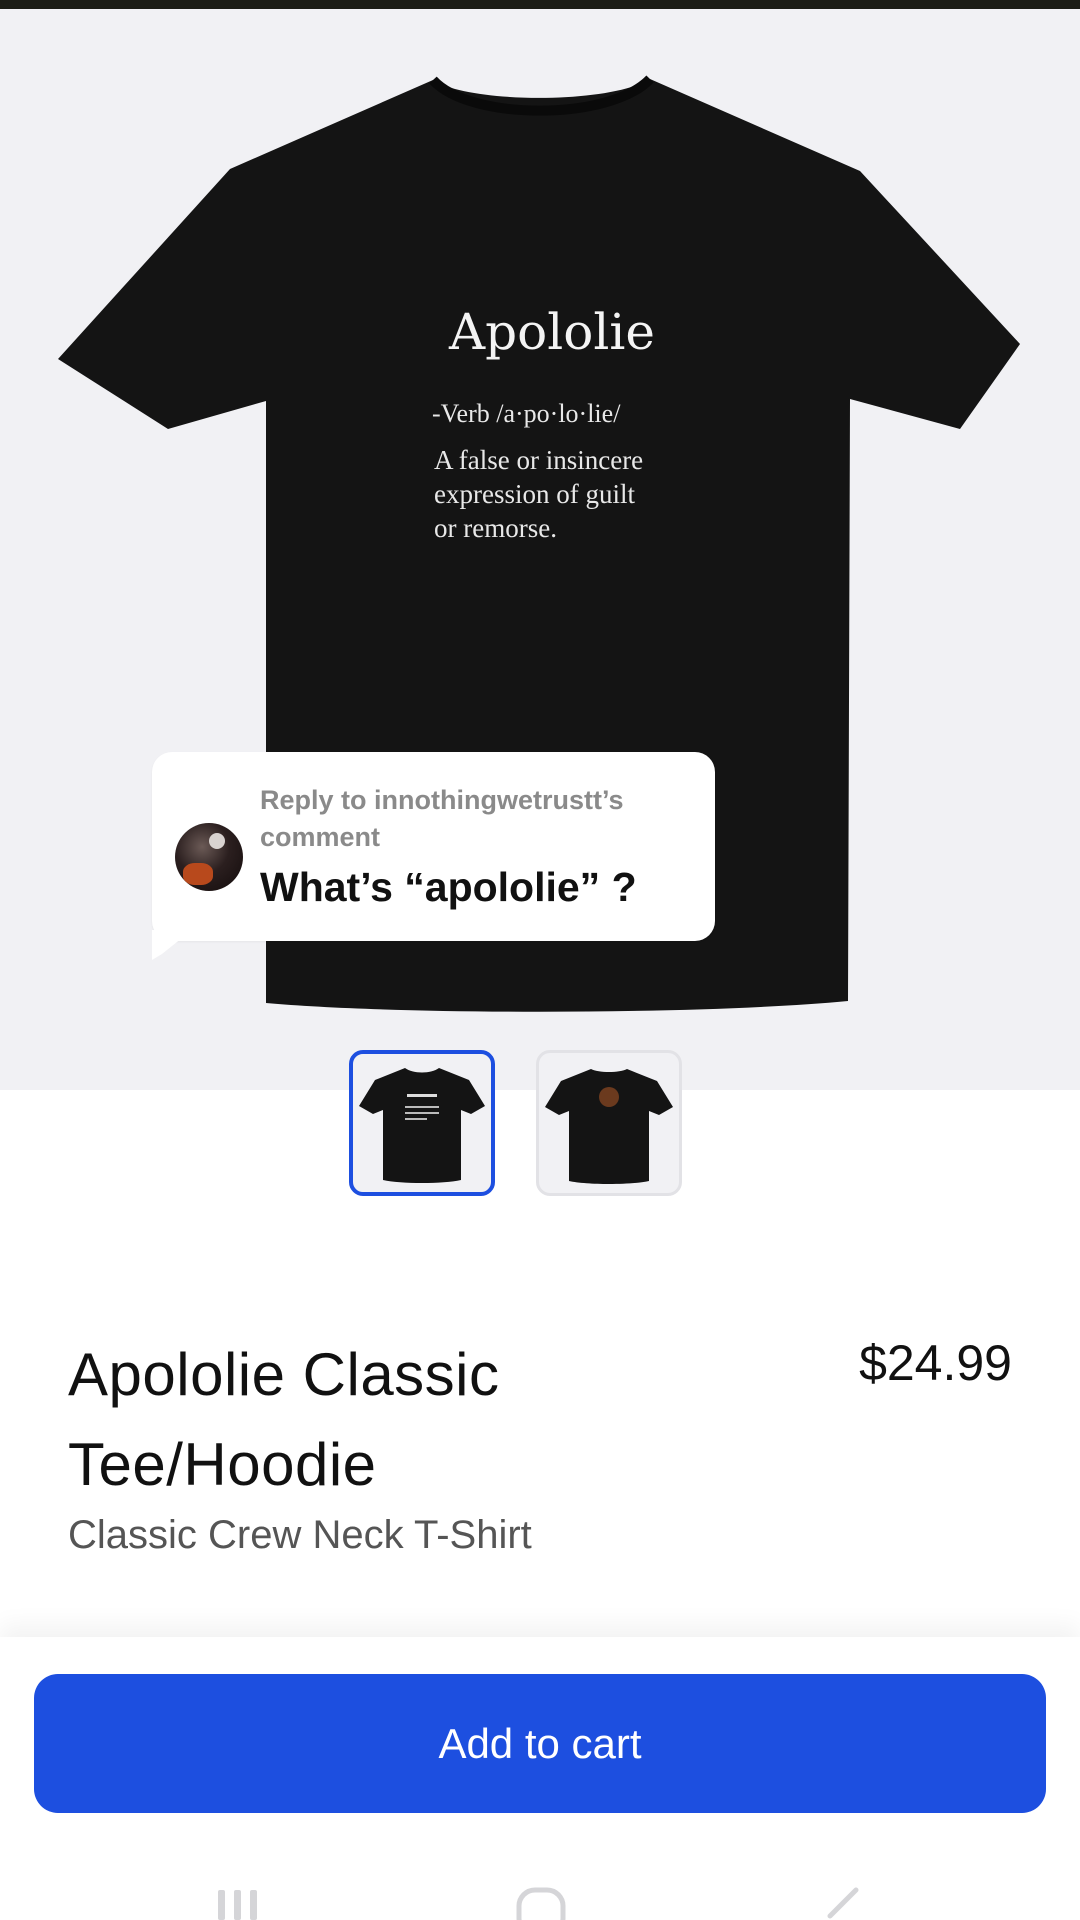  I want to click on recent-apps-icon, so click(239, 1903).